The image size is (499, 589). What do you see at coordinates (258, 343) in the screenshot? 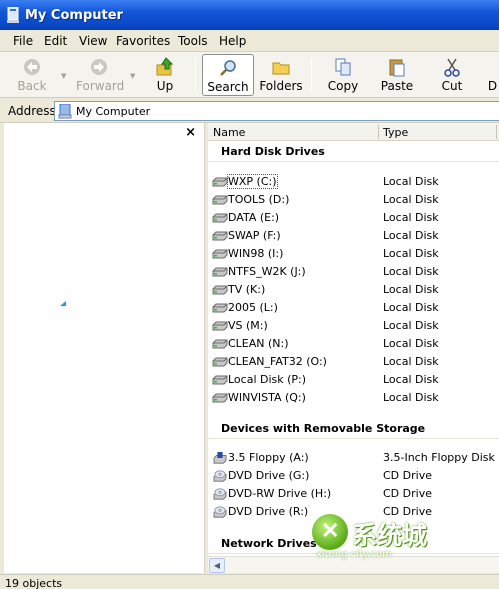
I see `drive-name: CLEAN (N:)` at bounding box center [258, 343].